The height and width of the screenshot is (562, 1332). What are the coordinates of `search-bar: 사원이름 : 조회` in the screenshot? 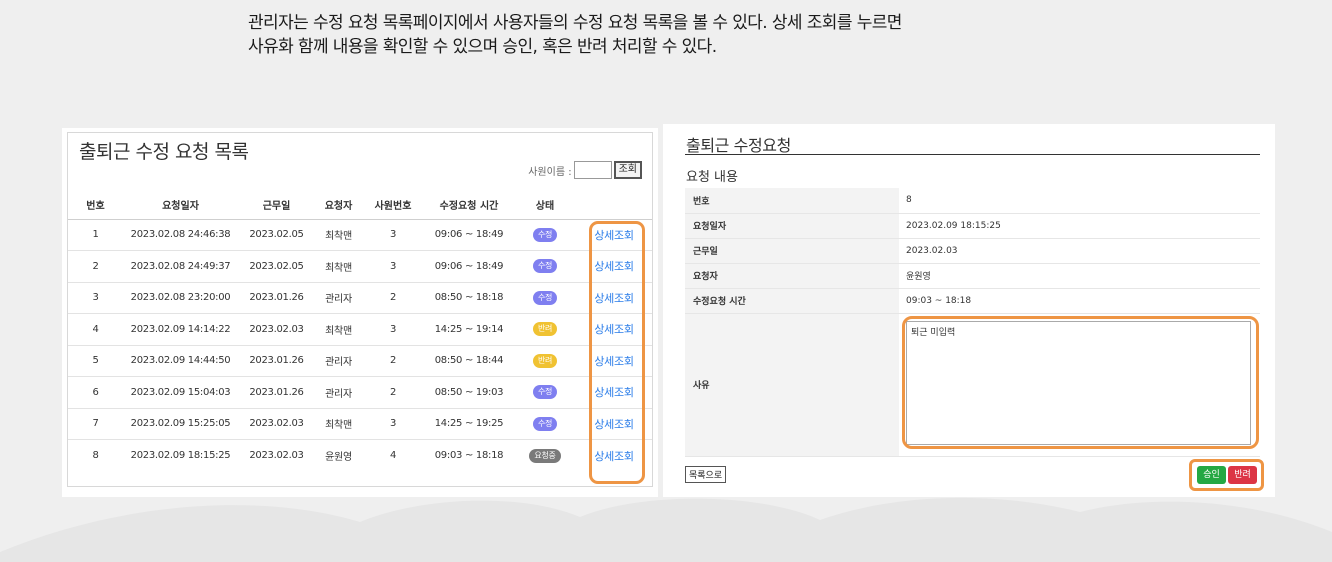 It's located at (585, 170).